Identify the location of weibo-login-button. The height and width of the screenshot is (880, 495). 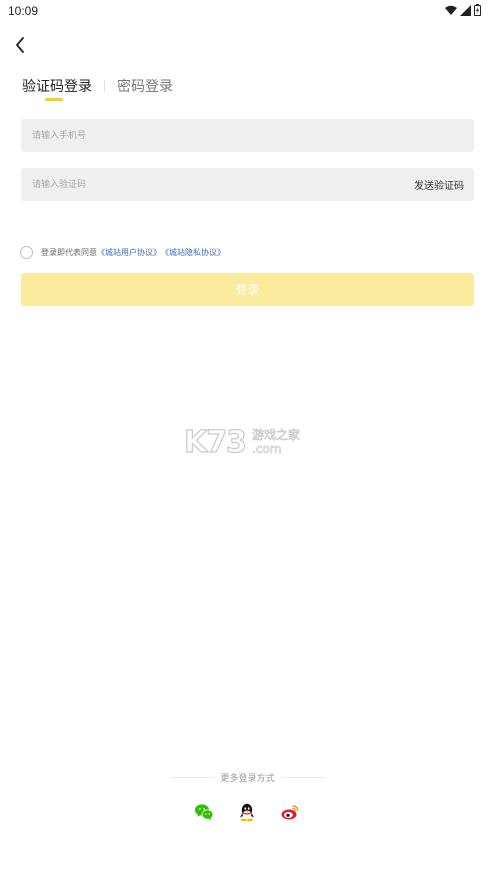
(290, 812).